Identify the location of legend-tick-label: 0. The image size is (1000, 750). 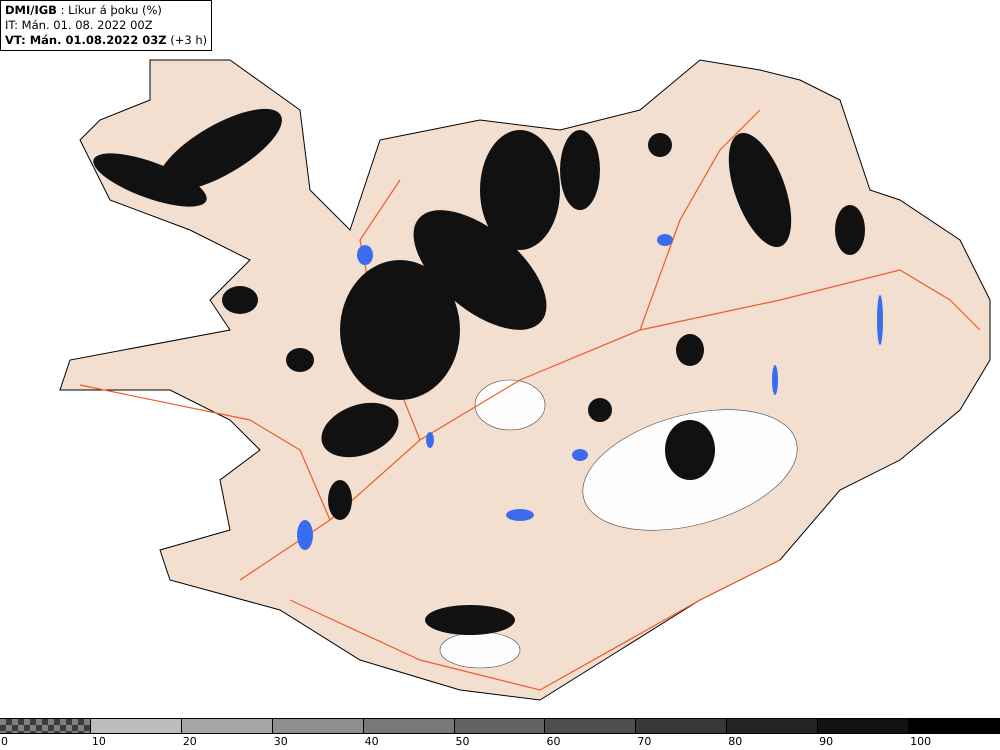
(4, 742).